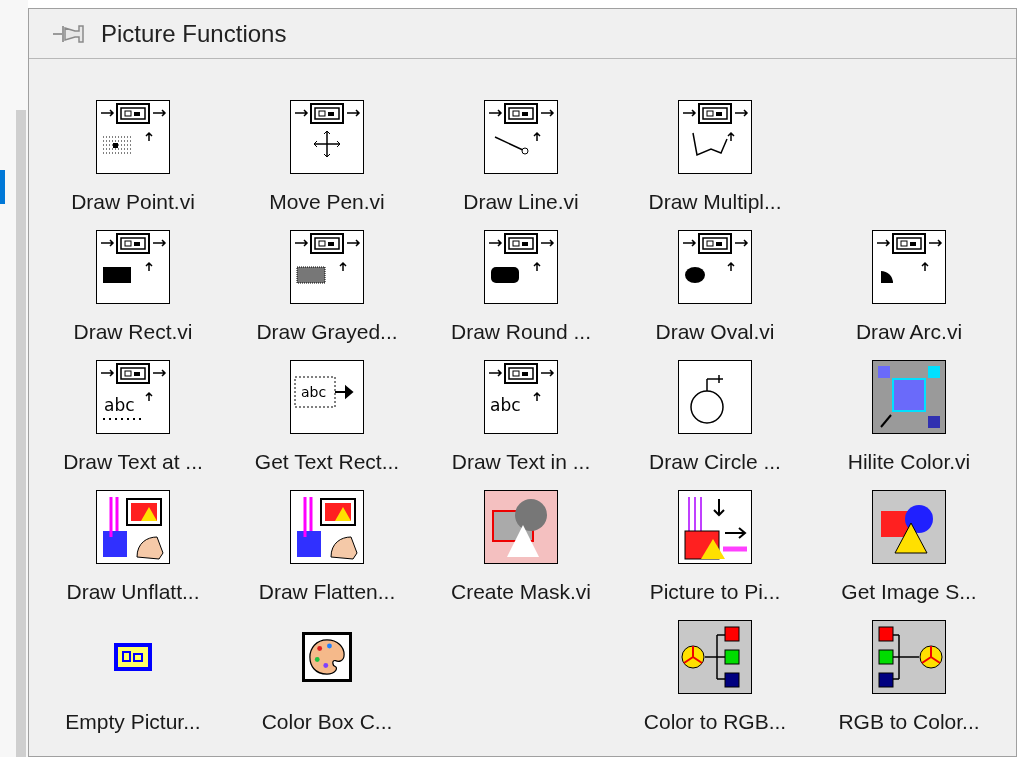 This screenshot has width=1017, height=757. I want to click on text-in-icon: abc, so click(521, 397).